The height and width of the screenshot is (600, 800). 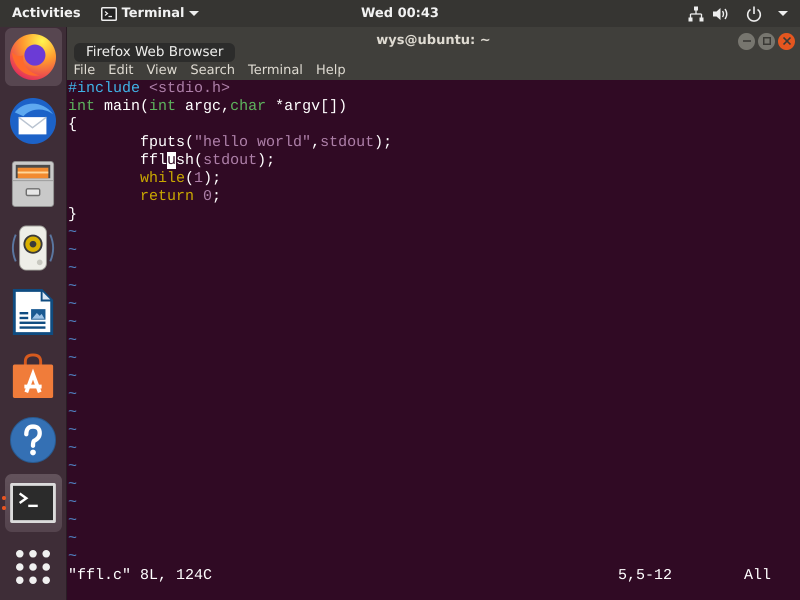 What do you see at coordinates (162, 70) in the screenshot?
I see `menu-item: View` at bounding box center [162, 70].